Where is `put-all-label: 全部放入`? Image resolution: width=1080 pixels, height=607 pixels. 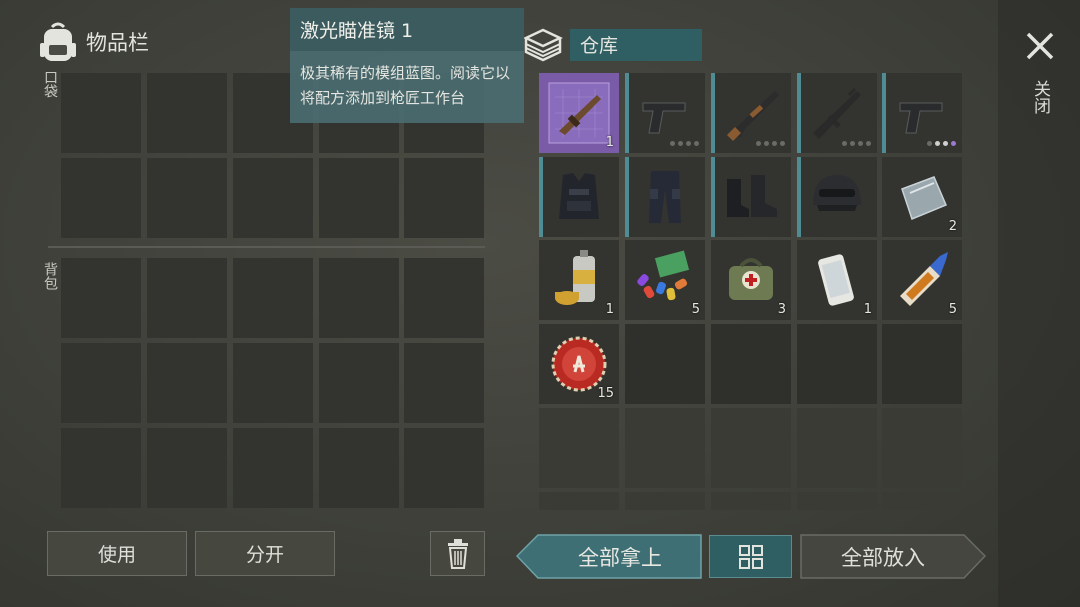
put-all-label: 全部放入 is located at coordinates (883, 556).